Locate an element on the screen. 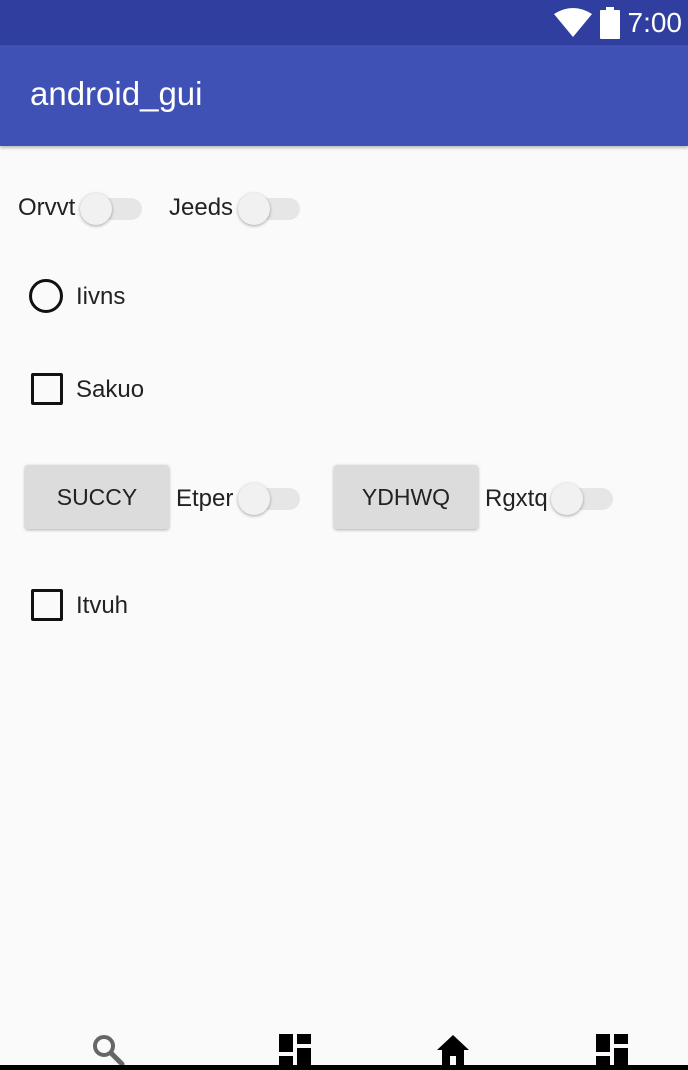  status-icons: 7:00 is located at coordinates (618, 23).